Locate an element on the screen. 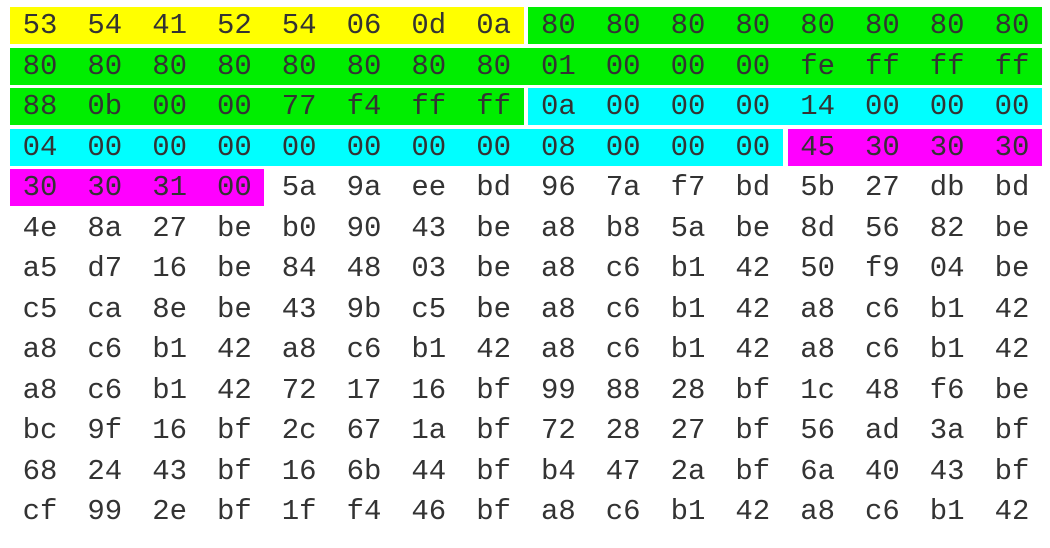 The image size is (1050, 548). hex-byte: bd is located at coordinates (1012, 187).